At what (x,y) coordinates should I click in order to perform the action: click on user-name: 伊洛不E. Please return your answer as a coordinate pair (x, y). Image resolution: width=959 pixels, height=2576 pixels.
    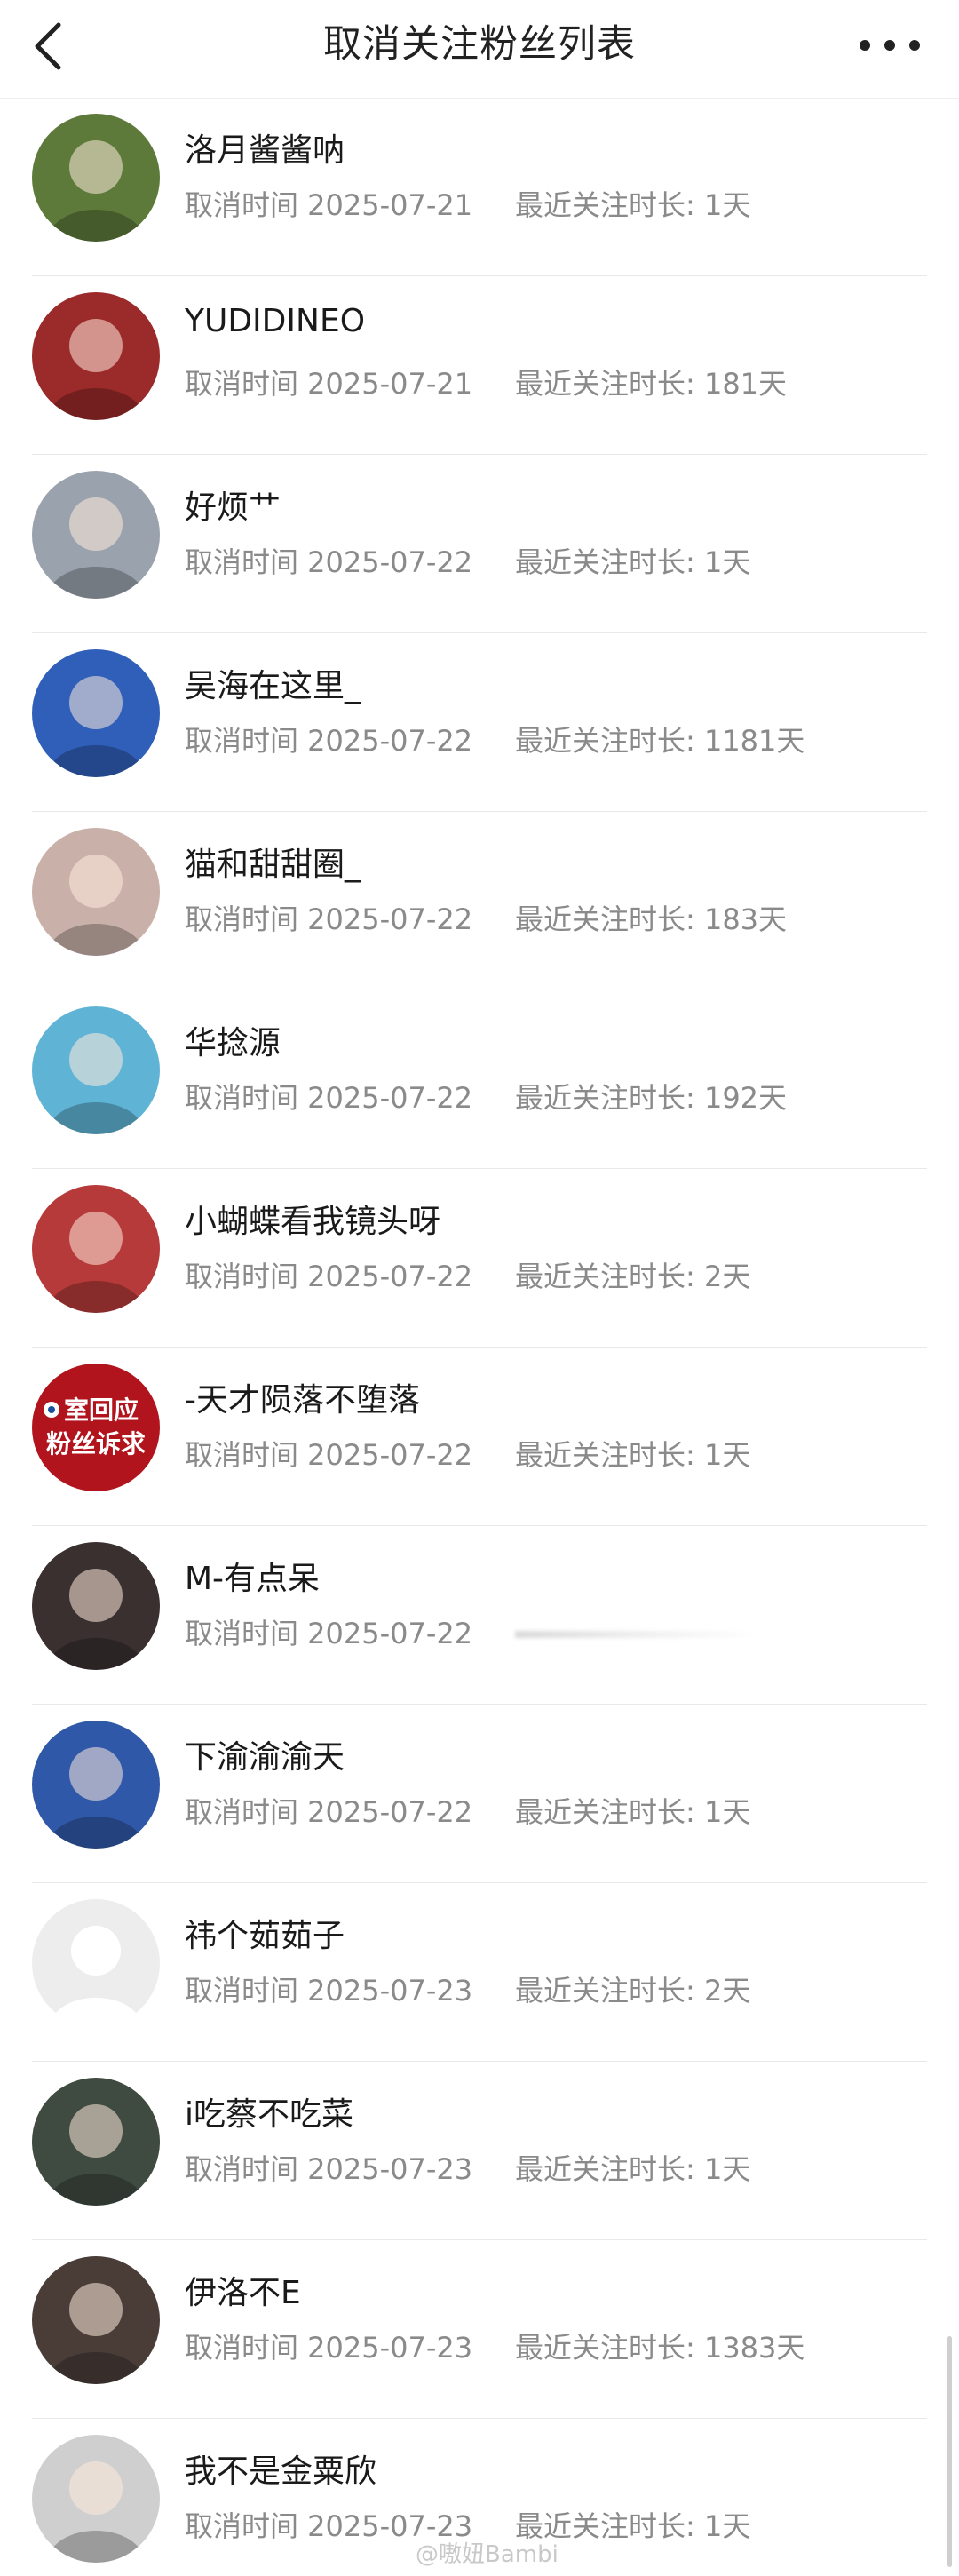
    Looking at the image, I should click on (243, 2290).